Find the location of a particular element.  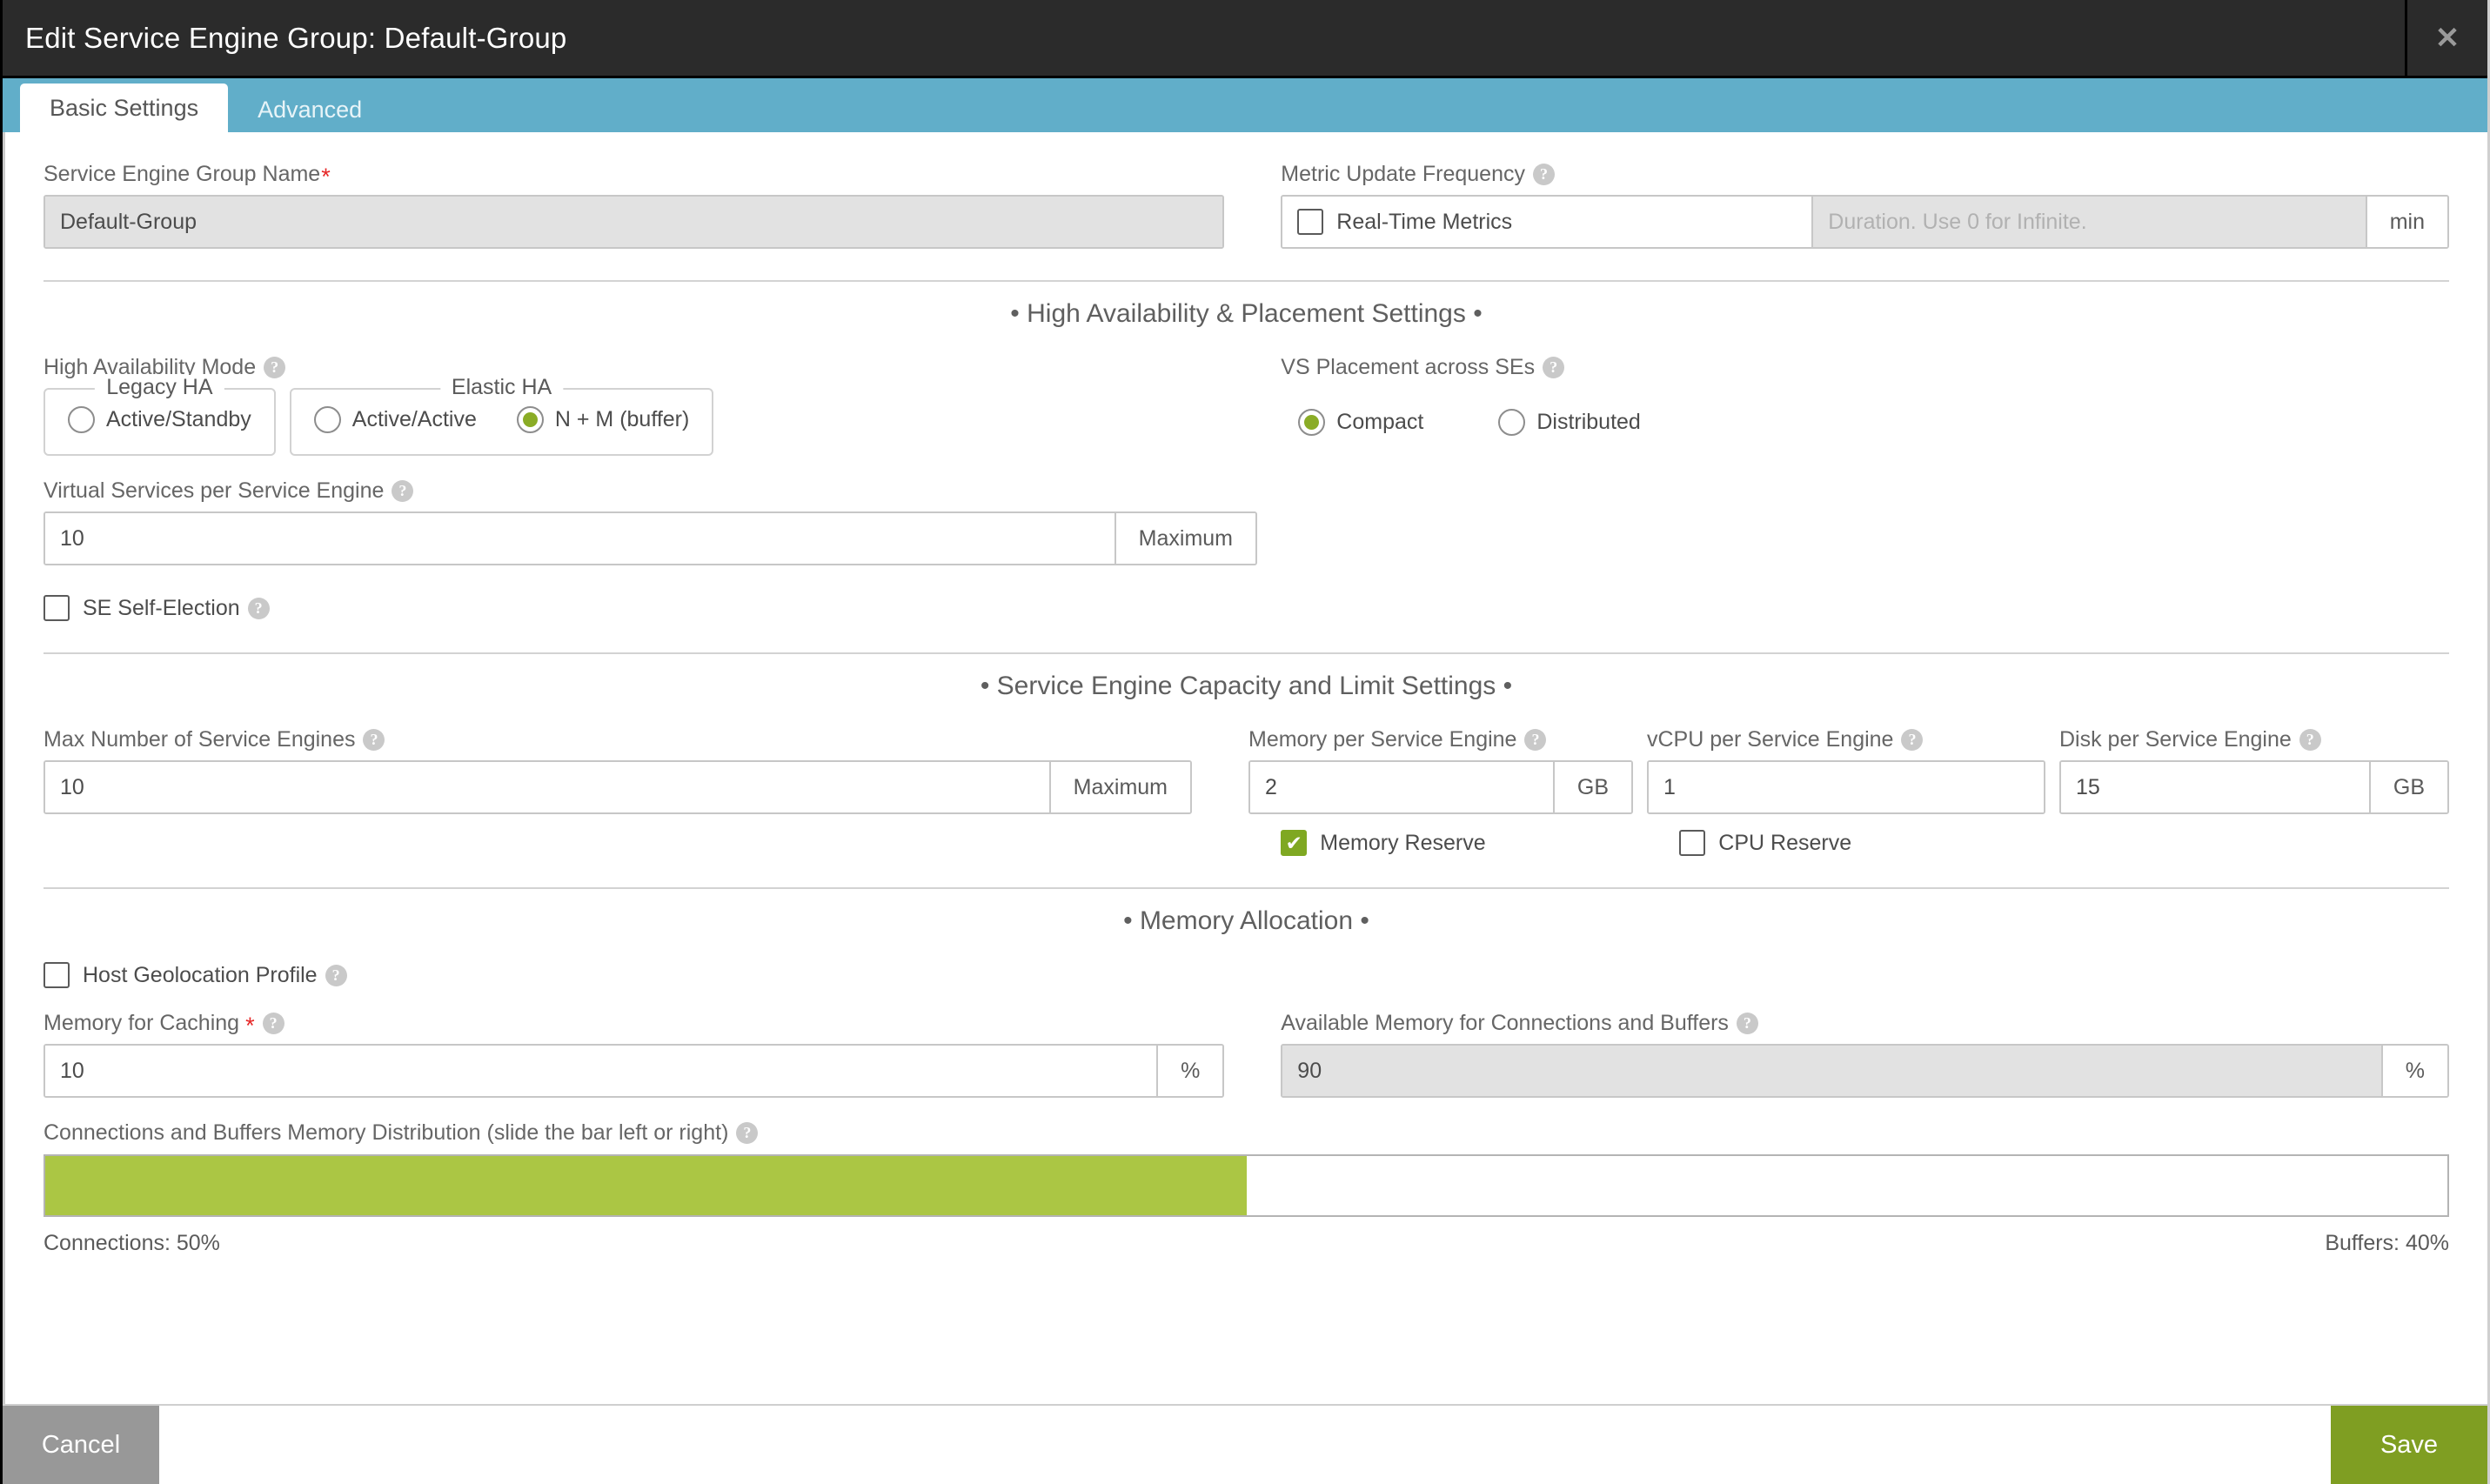

host-geolocation-profile-row: Host Geolocation Profile ? is located at coordinates (1246, 975).